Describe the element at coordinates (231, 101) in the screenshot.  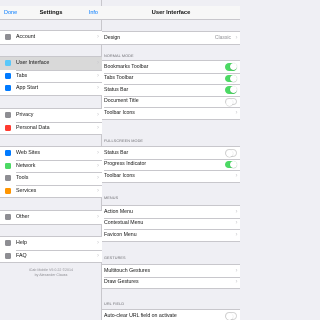
I see `document-title-toggle` at that location.